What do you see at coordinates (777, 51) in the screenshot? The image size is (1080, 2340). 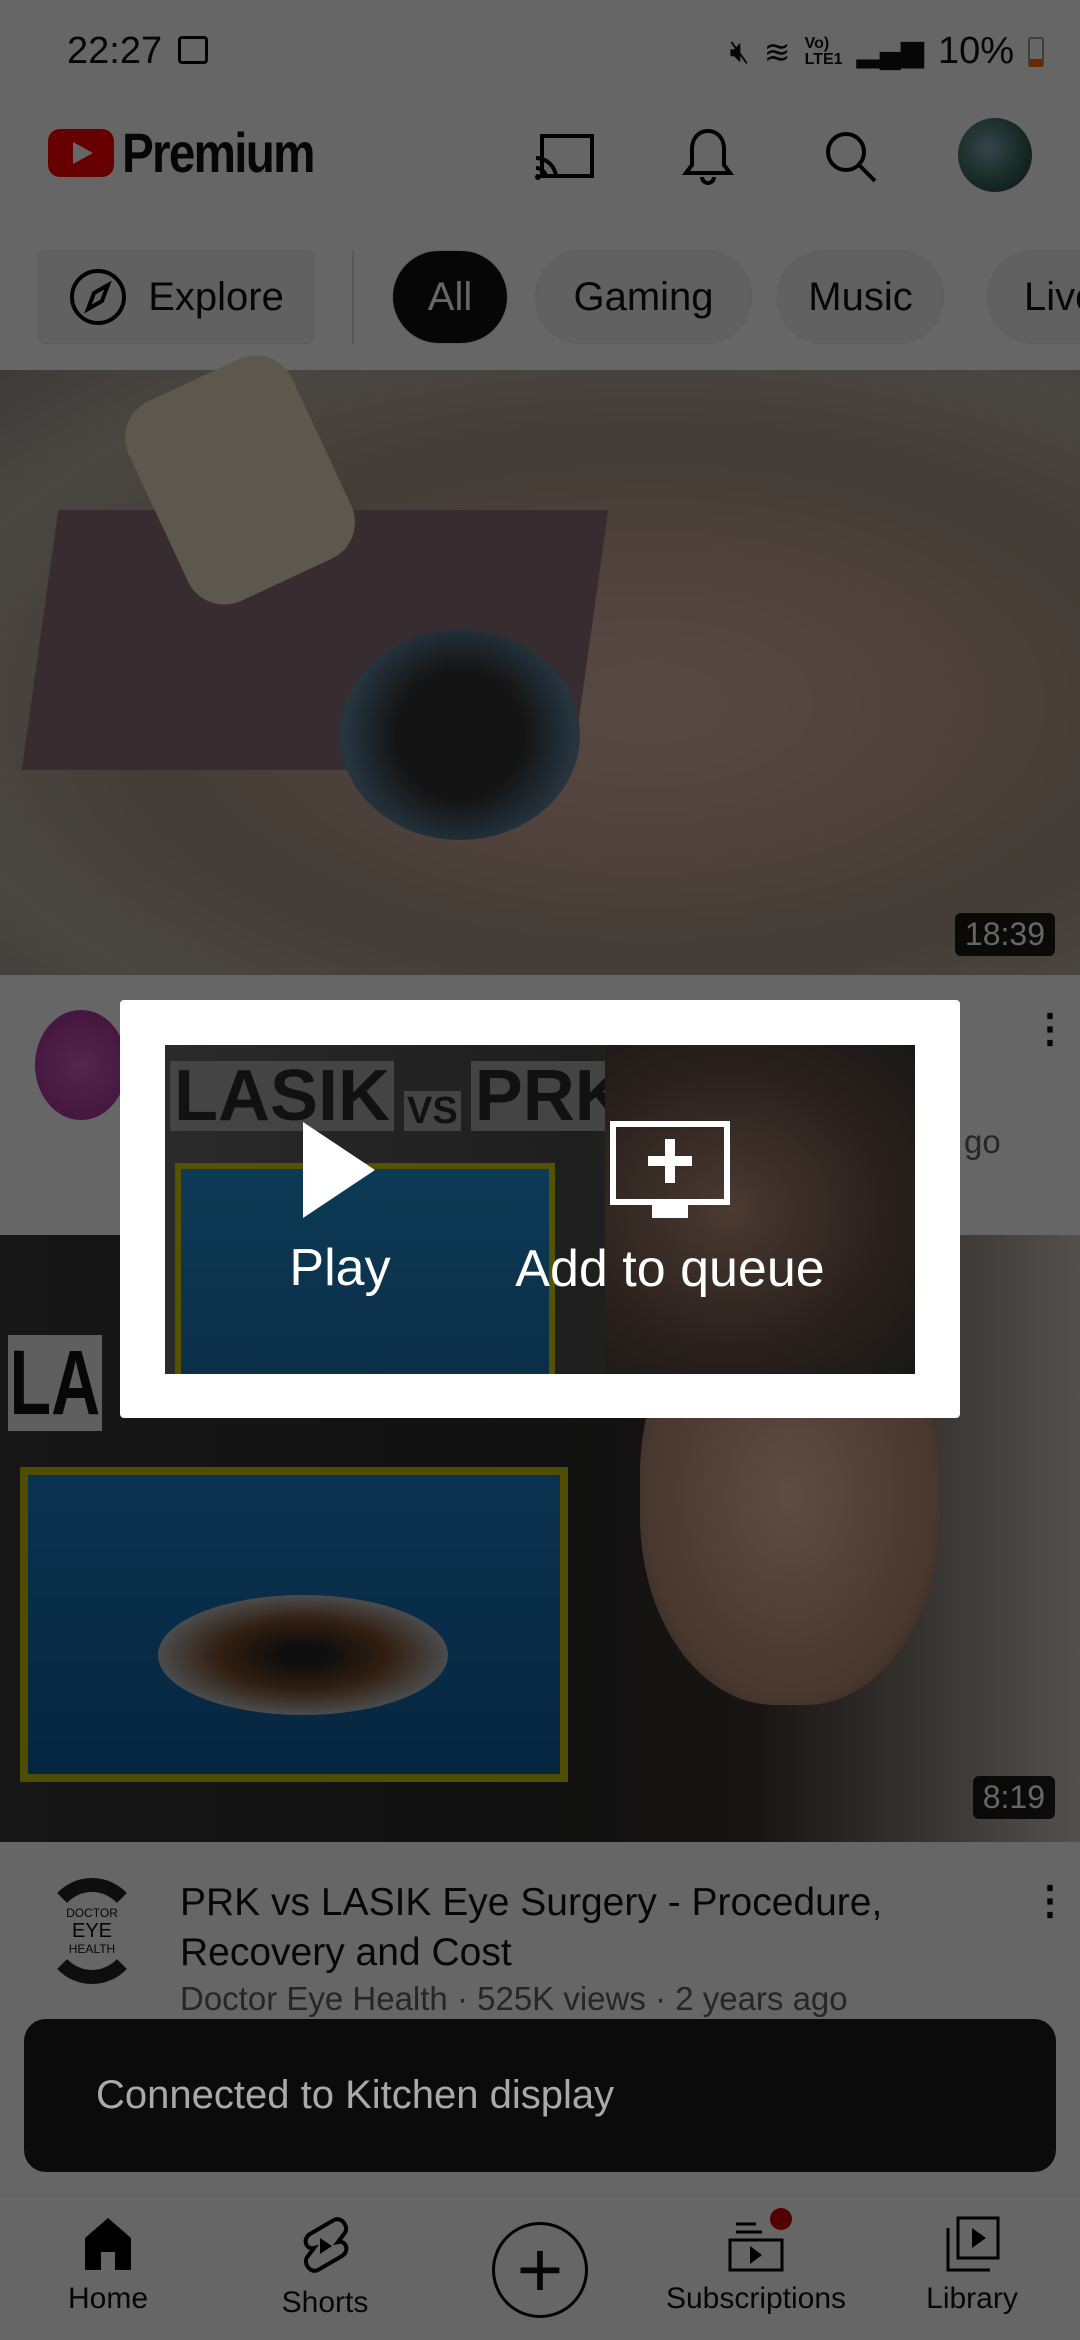 I see `wifi-icon: ≋` at bounding box center [777, 51].